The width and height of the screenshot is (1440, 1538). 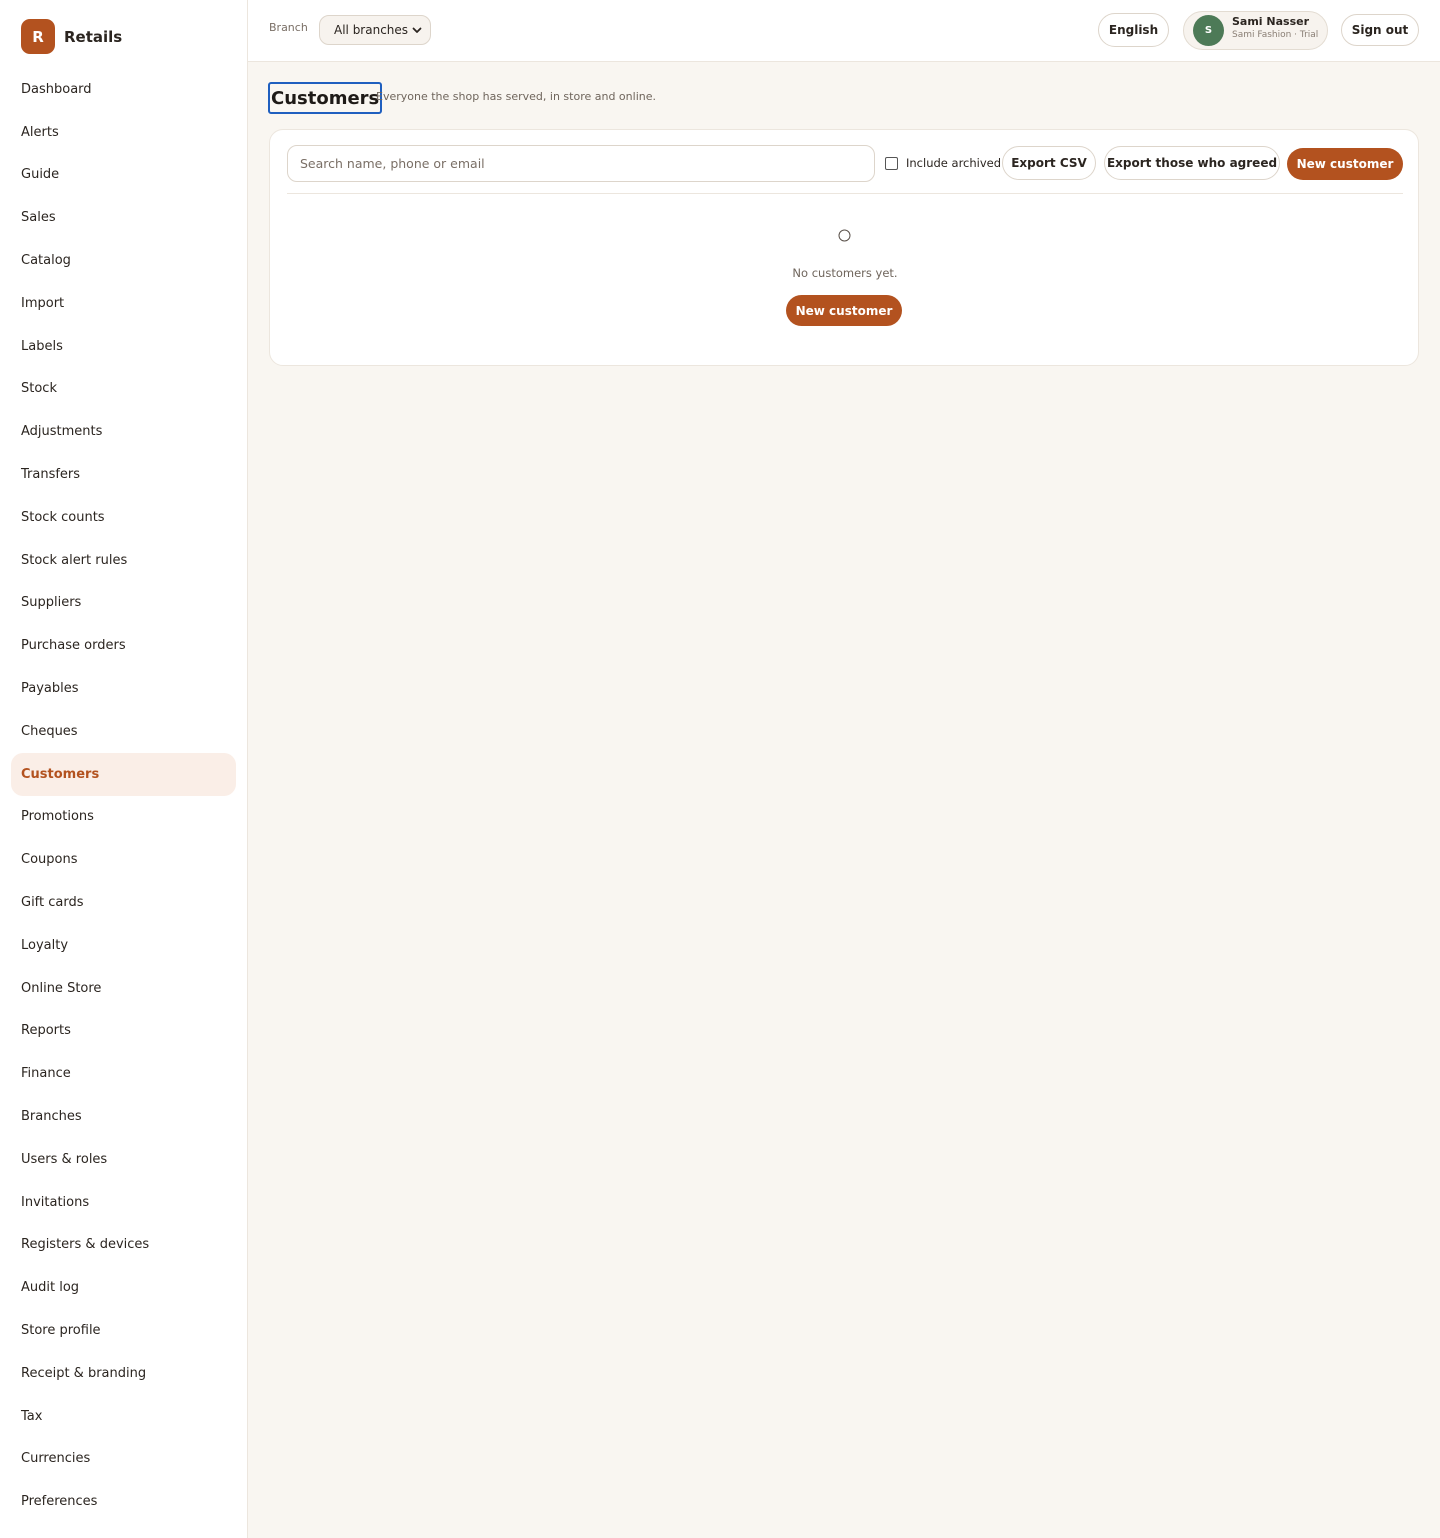 I want to click on sidebar-item-stock-alert-rules: Stock alert rules, so click(x=123, y=560).